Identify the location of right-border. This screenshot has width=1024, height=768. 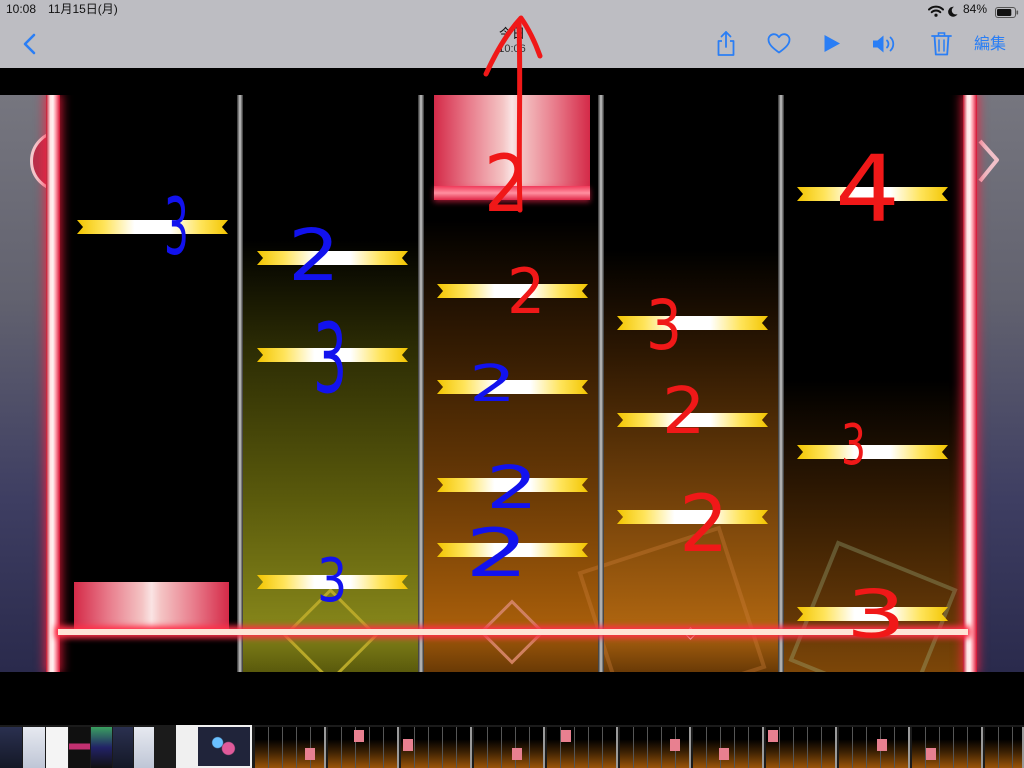
(970, 383).